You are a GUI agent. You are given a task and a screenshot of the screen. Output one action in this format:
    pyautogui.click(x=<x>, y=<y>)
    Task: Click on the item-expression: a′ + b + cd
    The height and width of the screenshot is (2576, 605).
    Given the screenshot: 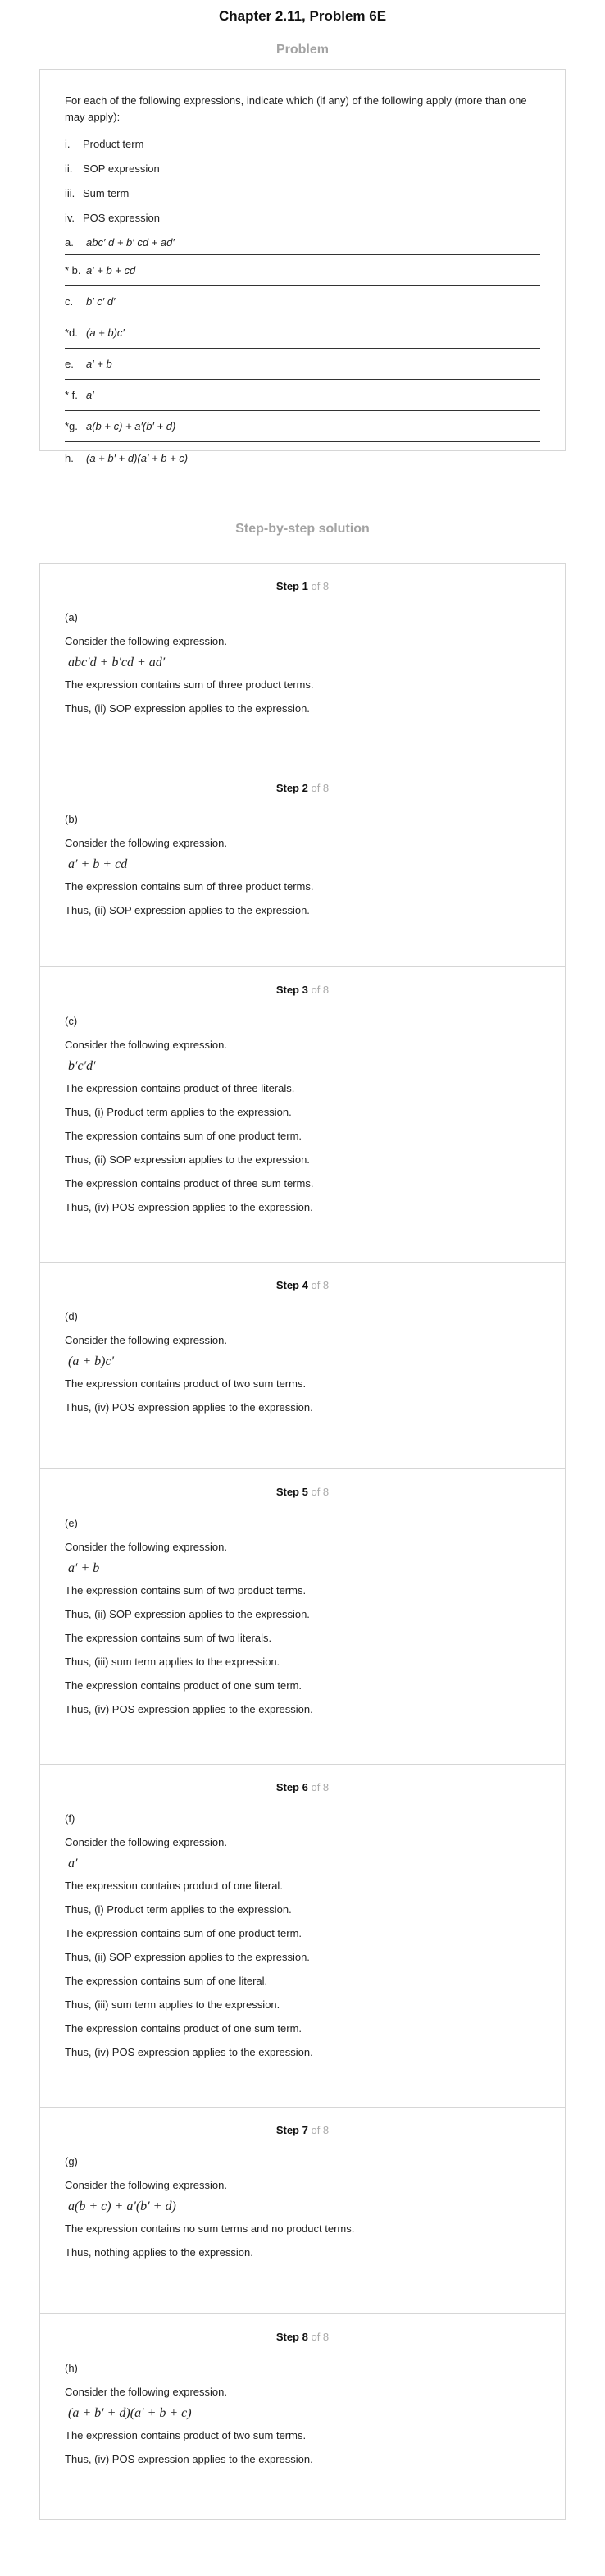 What is the action you would take?
    pyautogui.click(x=111, y=270)
    